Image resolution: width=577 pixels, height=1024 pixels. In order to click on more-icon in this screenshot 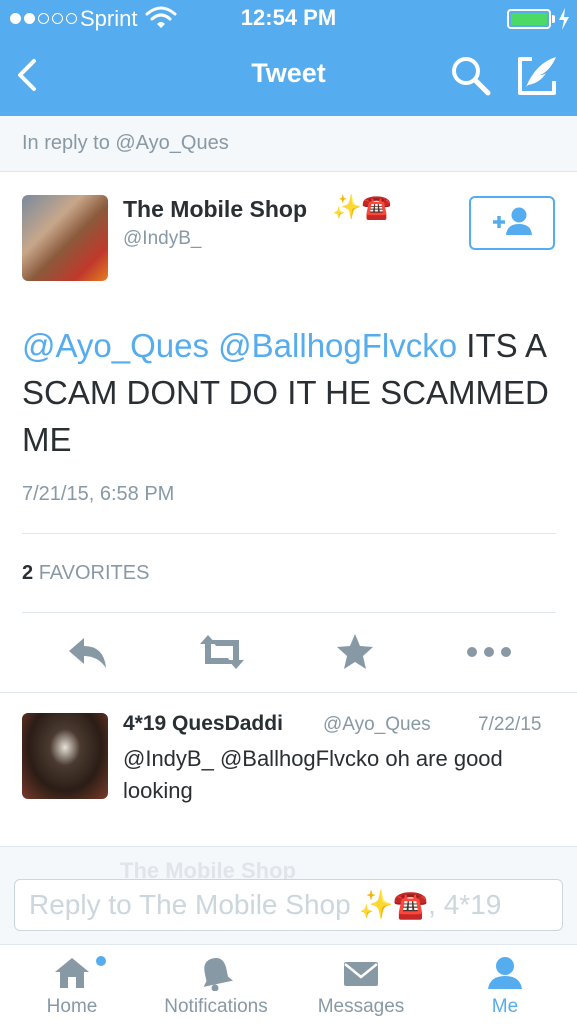, I will do `click(489, 652)`.